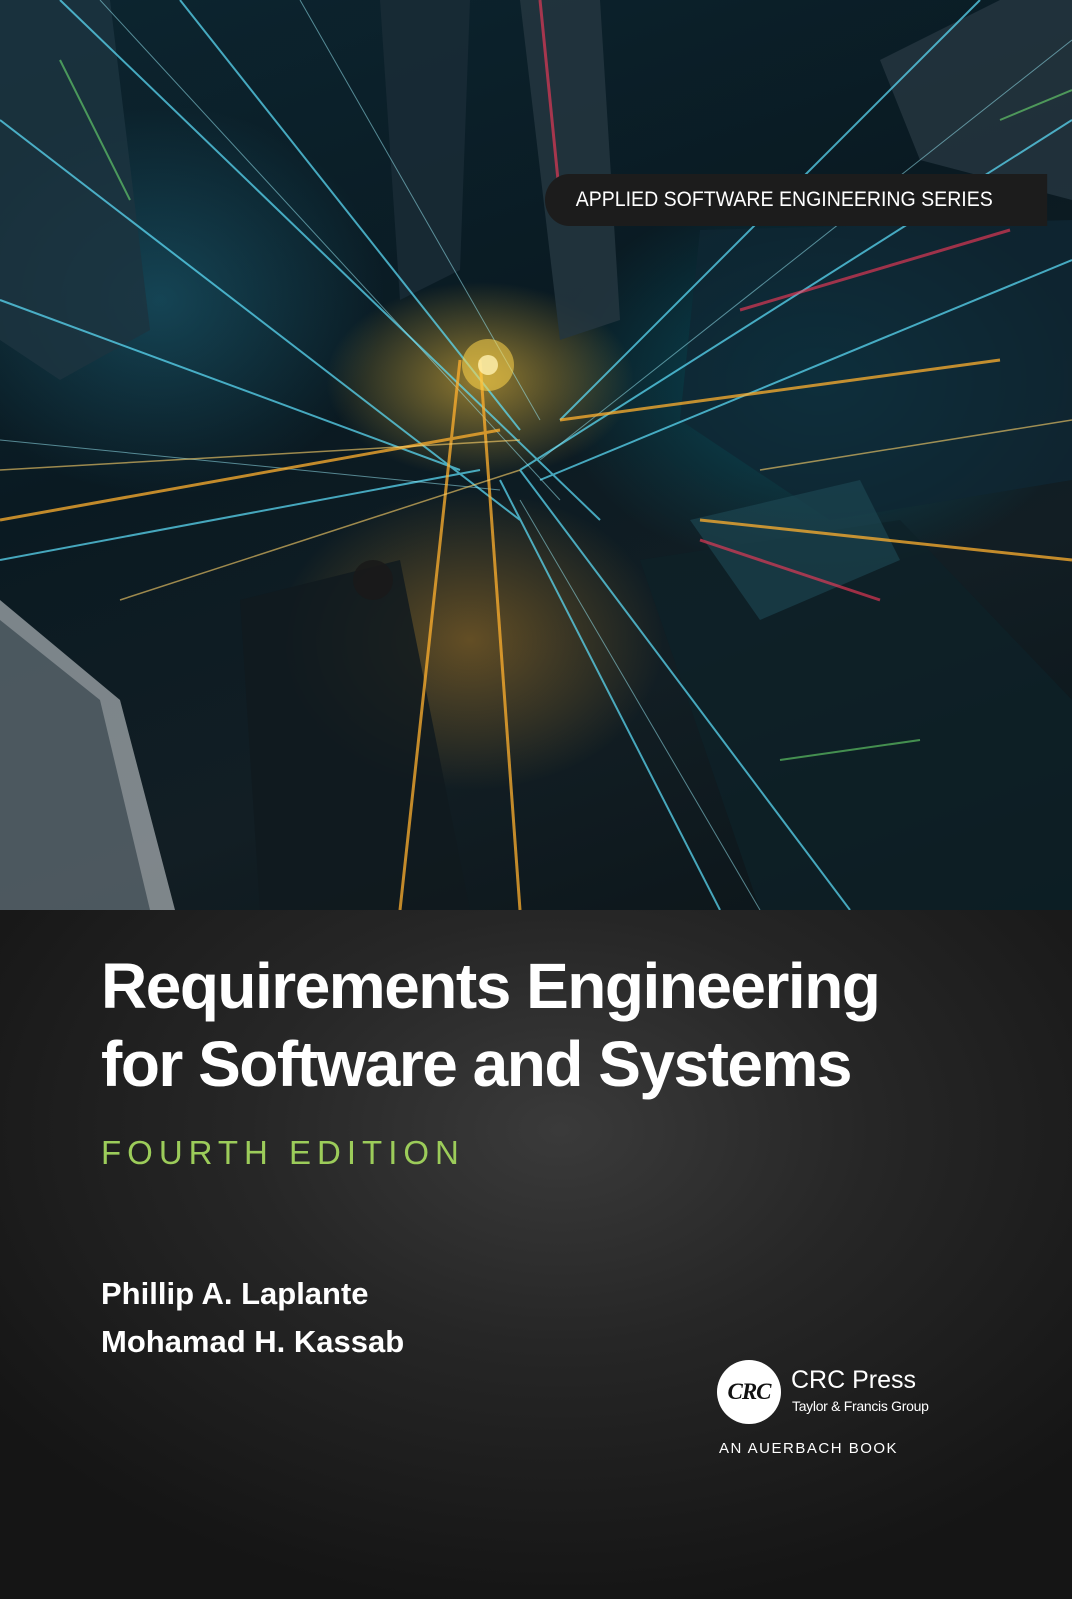  I want to click on imprint-label: AN AUERBACH BOOK, so click(809, 1448).